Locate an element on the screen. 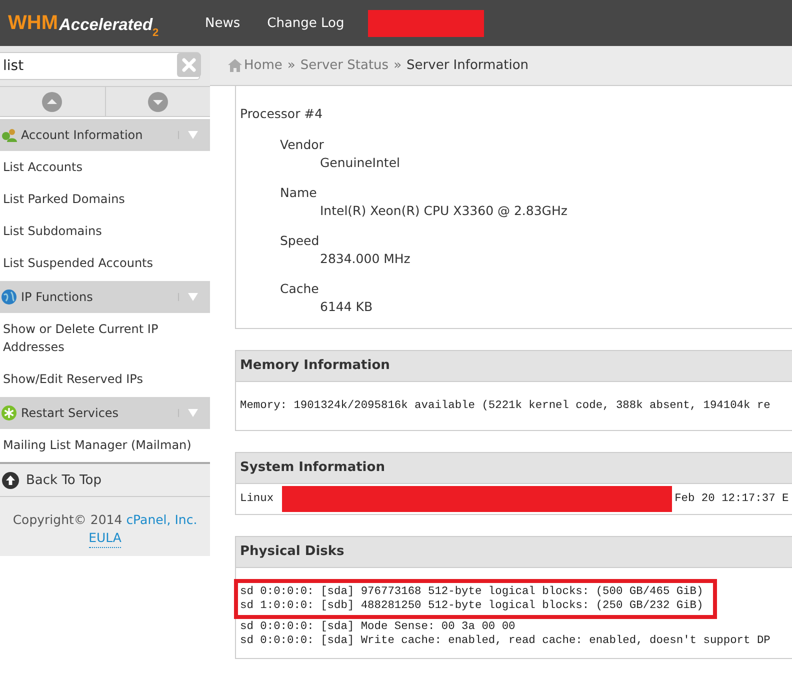 Image resolution: width=792 pixels, height=681 pixels. nav-link: News is located at coordinates (222, 23).